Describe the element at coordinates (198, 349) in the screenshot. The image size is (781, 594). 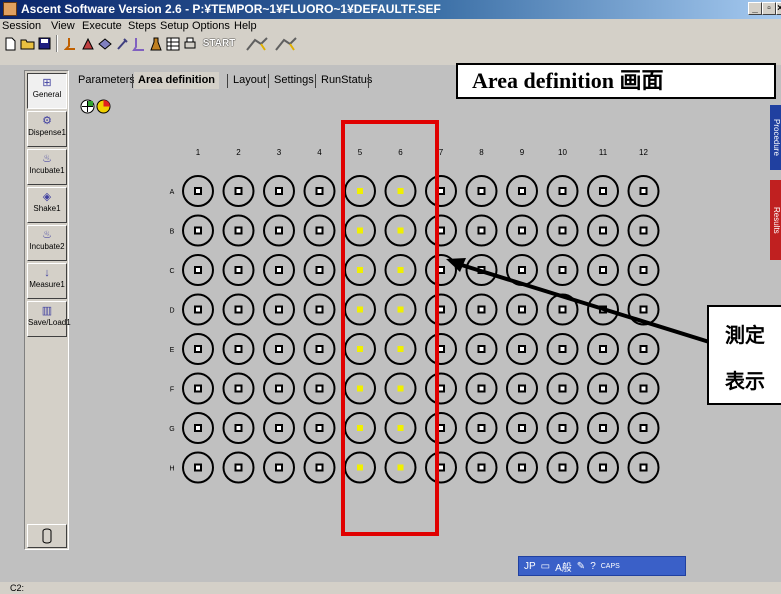
I see `well-E1` at that location.